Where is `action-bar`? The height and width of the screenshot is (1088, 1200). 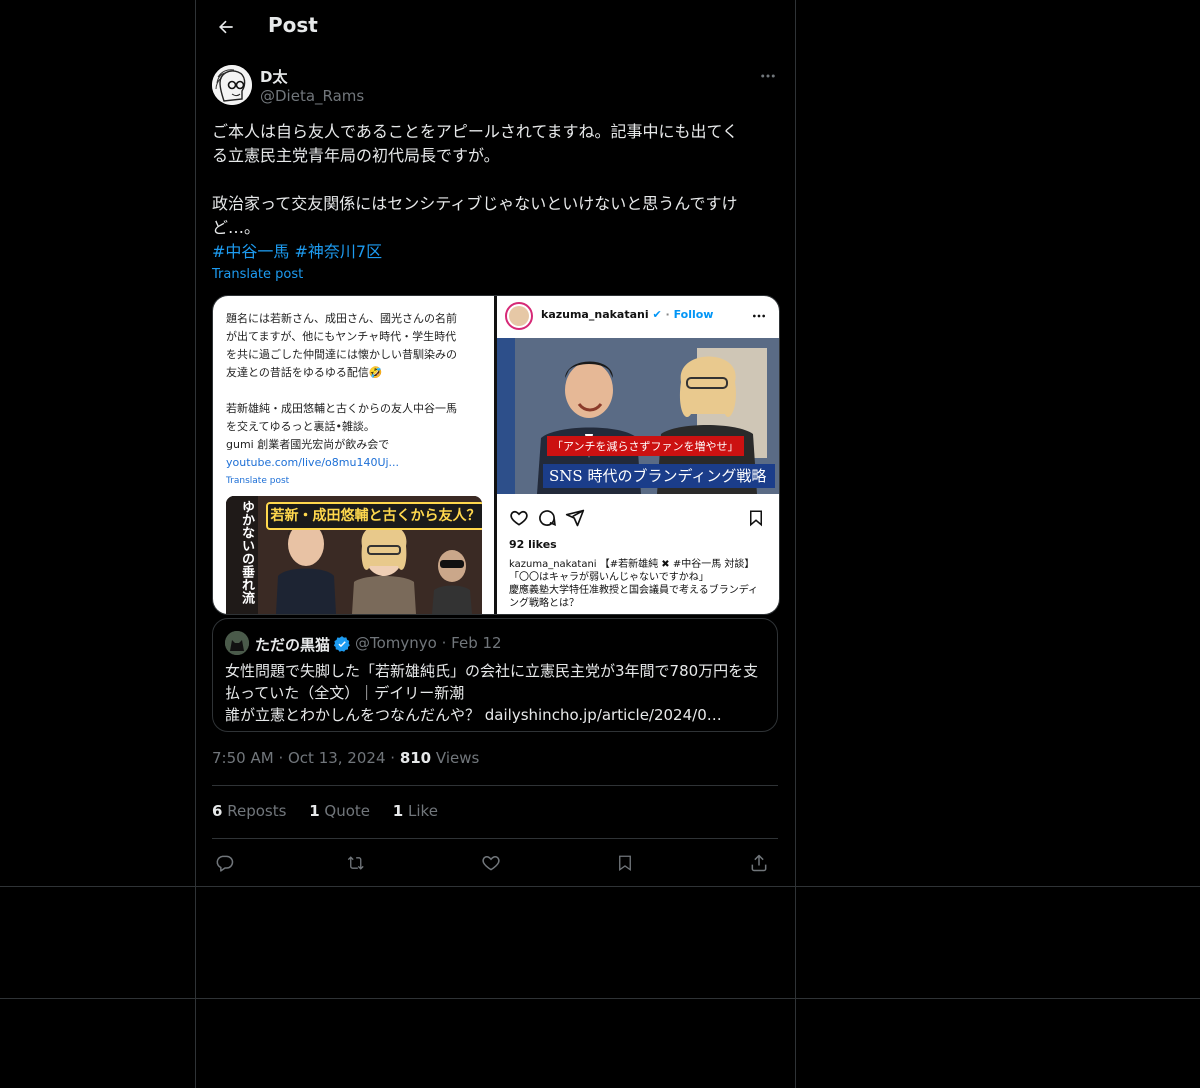
action-bar is located at coordinates (495, 863).